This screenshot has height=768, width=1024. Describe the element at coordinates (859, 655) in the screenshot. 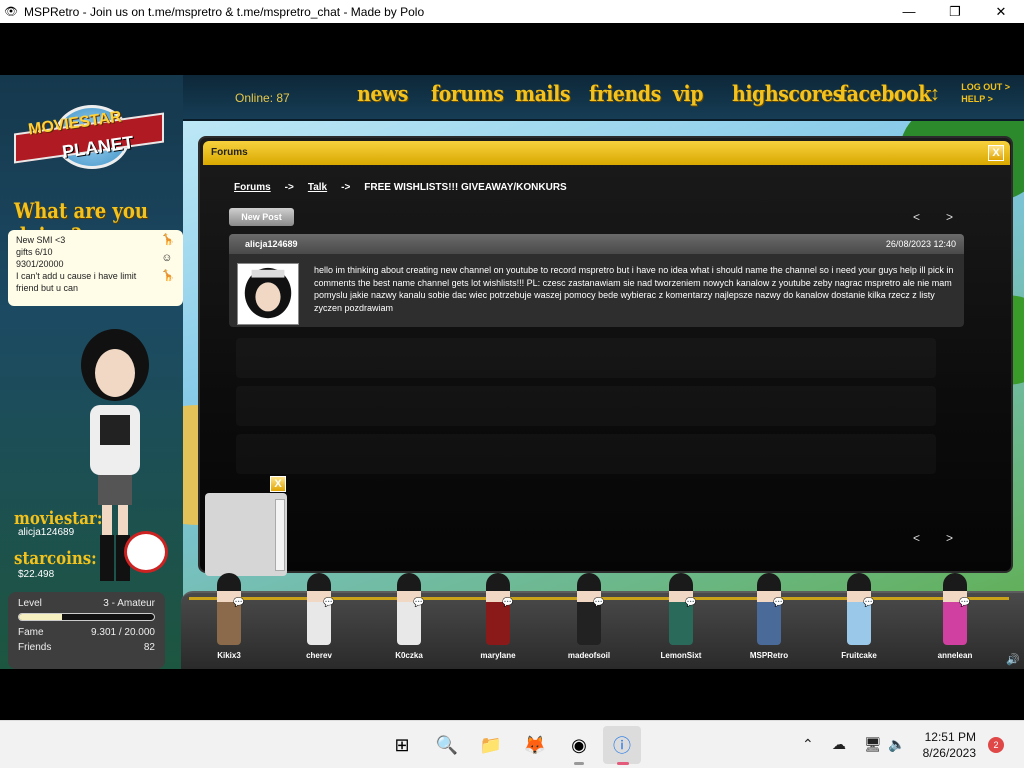

I see `avatar-name: Fruitcake` at that location.